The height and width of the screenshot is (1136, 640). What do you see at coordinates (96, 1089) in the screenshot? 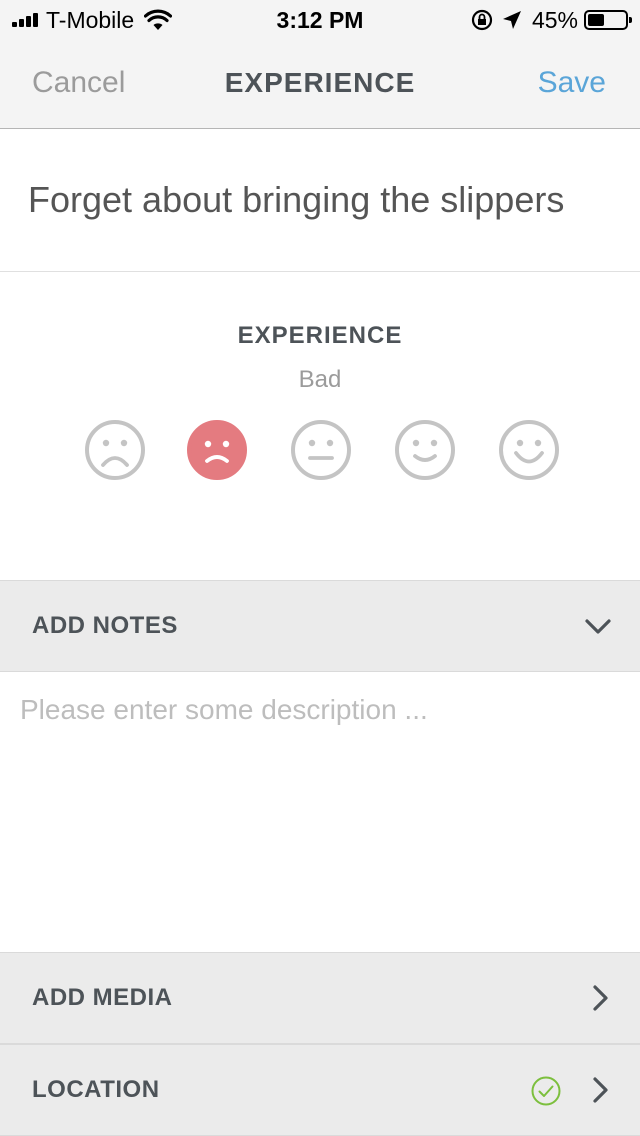
I see `location-label: LOCATION` at bounding box center [96, 1089].